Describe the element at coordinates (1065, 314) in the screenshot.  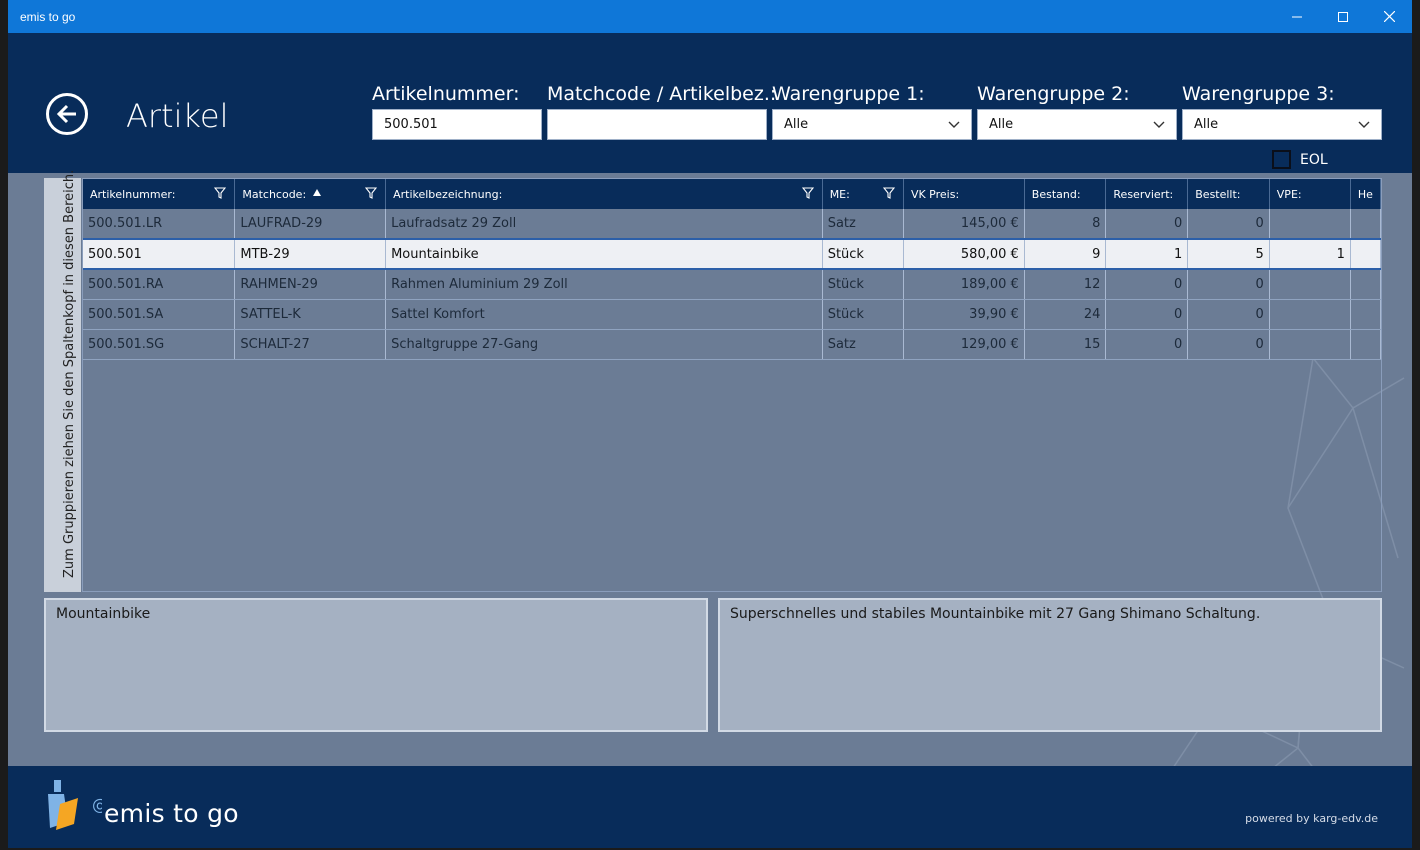
I see `cell-bestand: 24` at that location.